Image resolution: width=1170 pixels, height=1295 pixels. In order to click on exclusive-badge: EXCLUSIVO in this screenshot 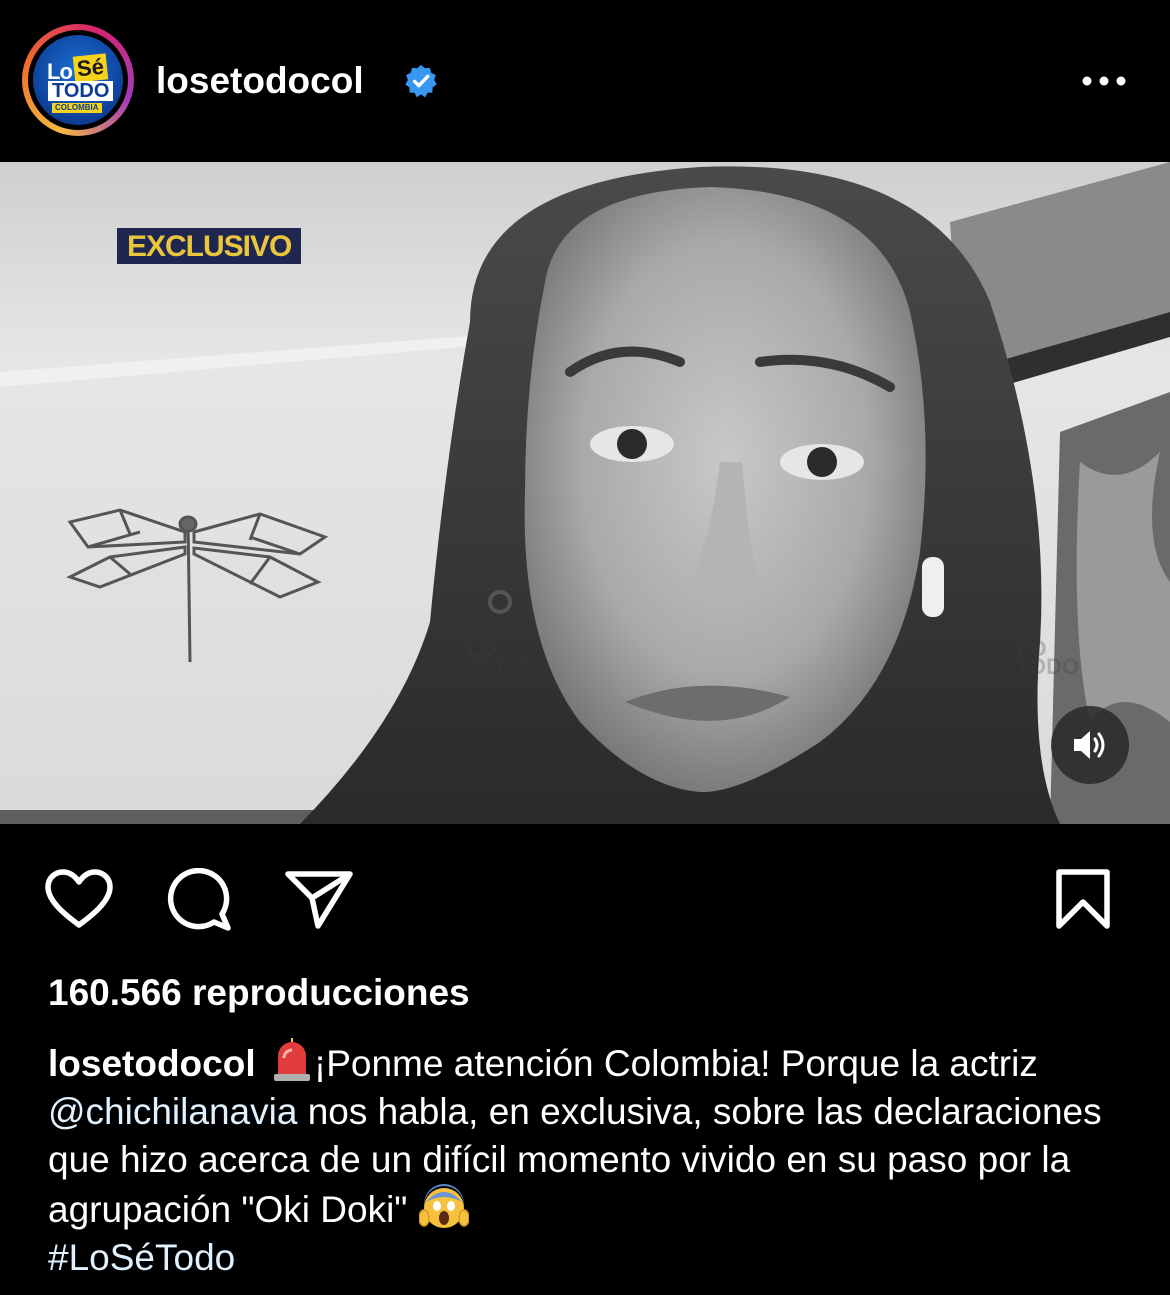, I will do `click(209, 246)`.